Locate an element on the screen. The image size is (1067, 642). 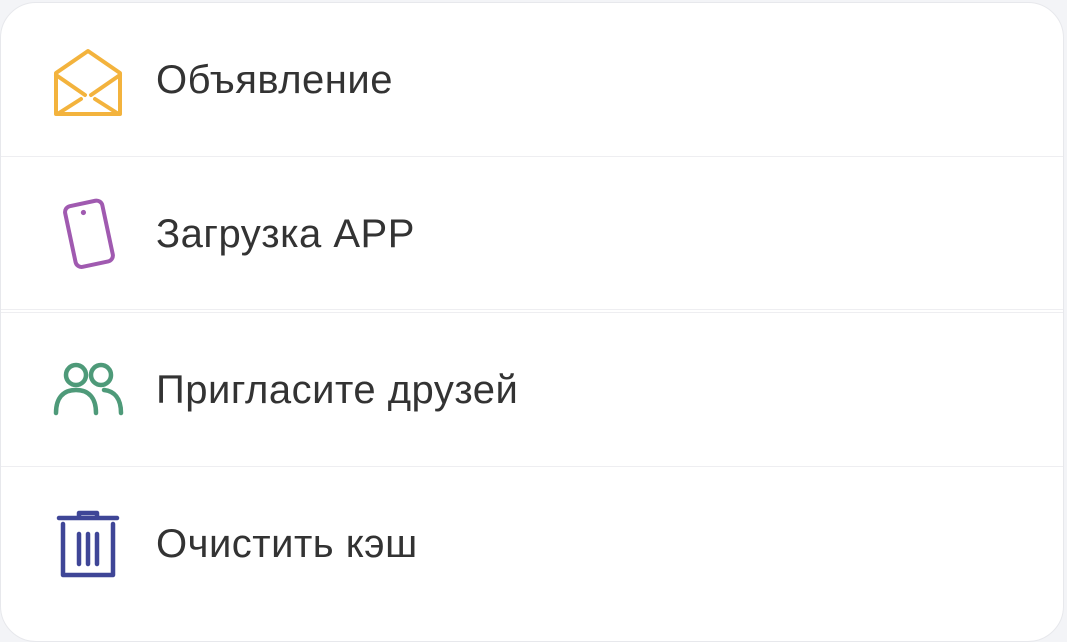
envelope-open-icon is located at coordinates (88, 80).